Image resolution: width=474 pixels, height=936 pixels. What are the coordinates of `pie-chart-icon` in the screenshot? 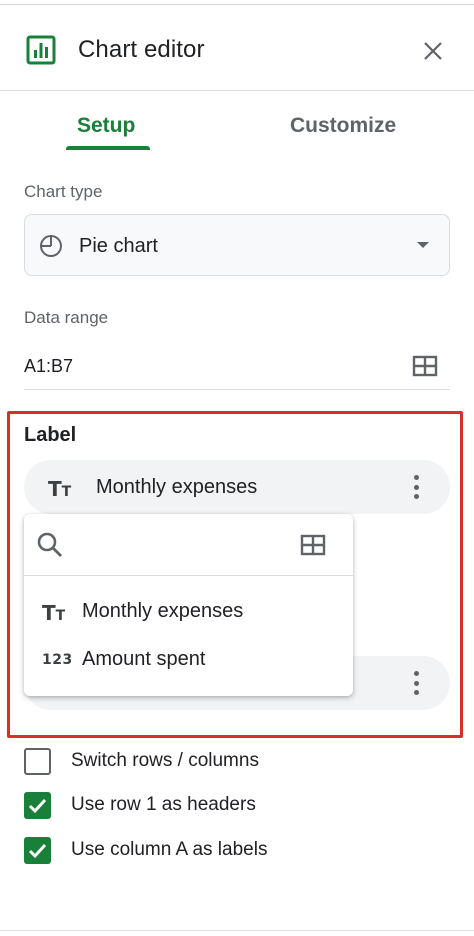 It's located at (51, 246).